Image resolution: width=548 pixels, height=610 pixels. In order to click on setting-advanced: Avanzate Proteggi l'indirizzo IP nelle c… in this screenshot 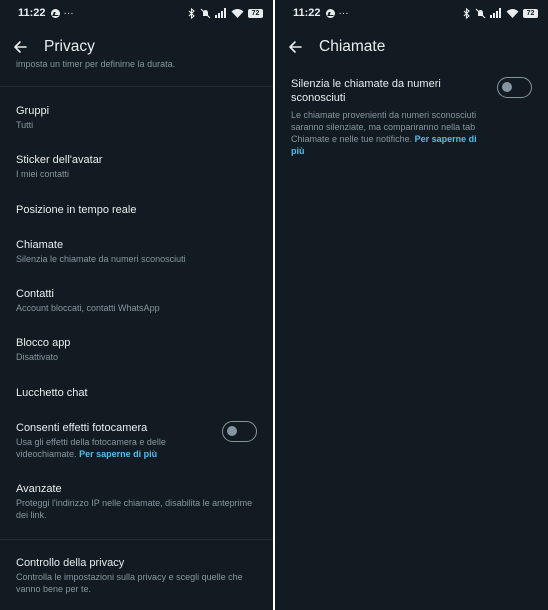, I will do `click(136, 501)`.